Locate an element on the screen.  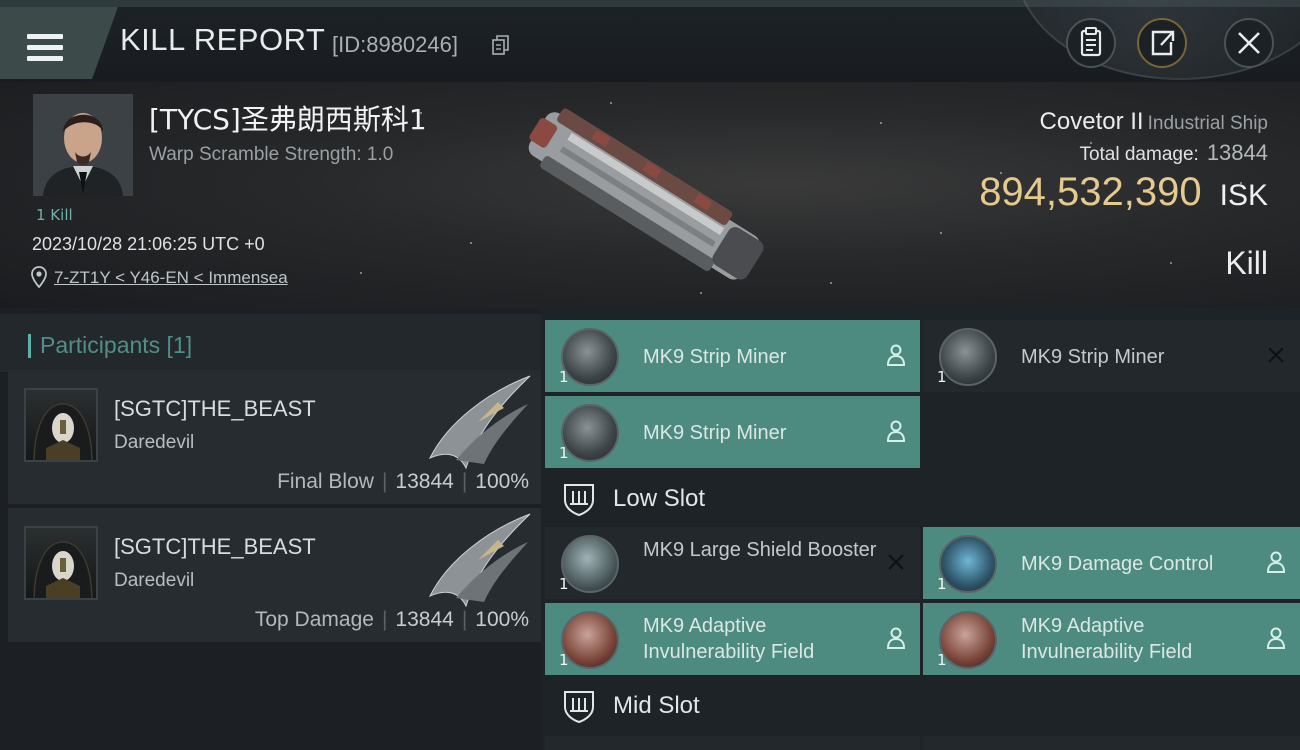
report-result: Kill is located at coordinates (1246, 263).